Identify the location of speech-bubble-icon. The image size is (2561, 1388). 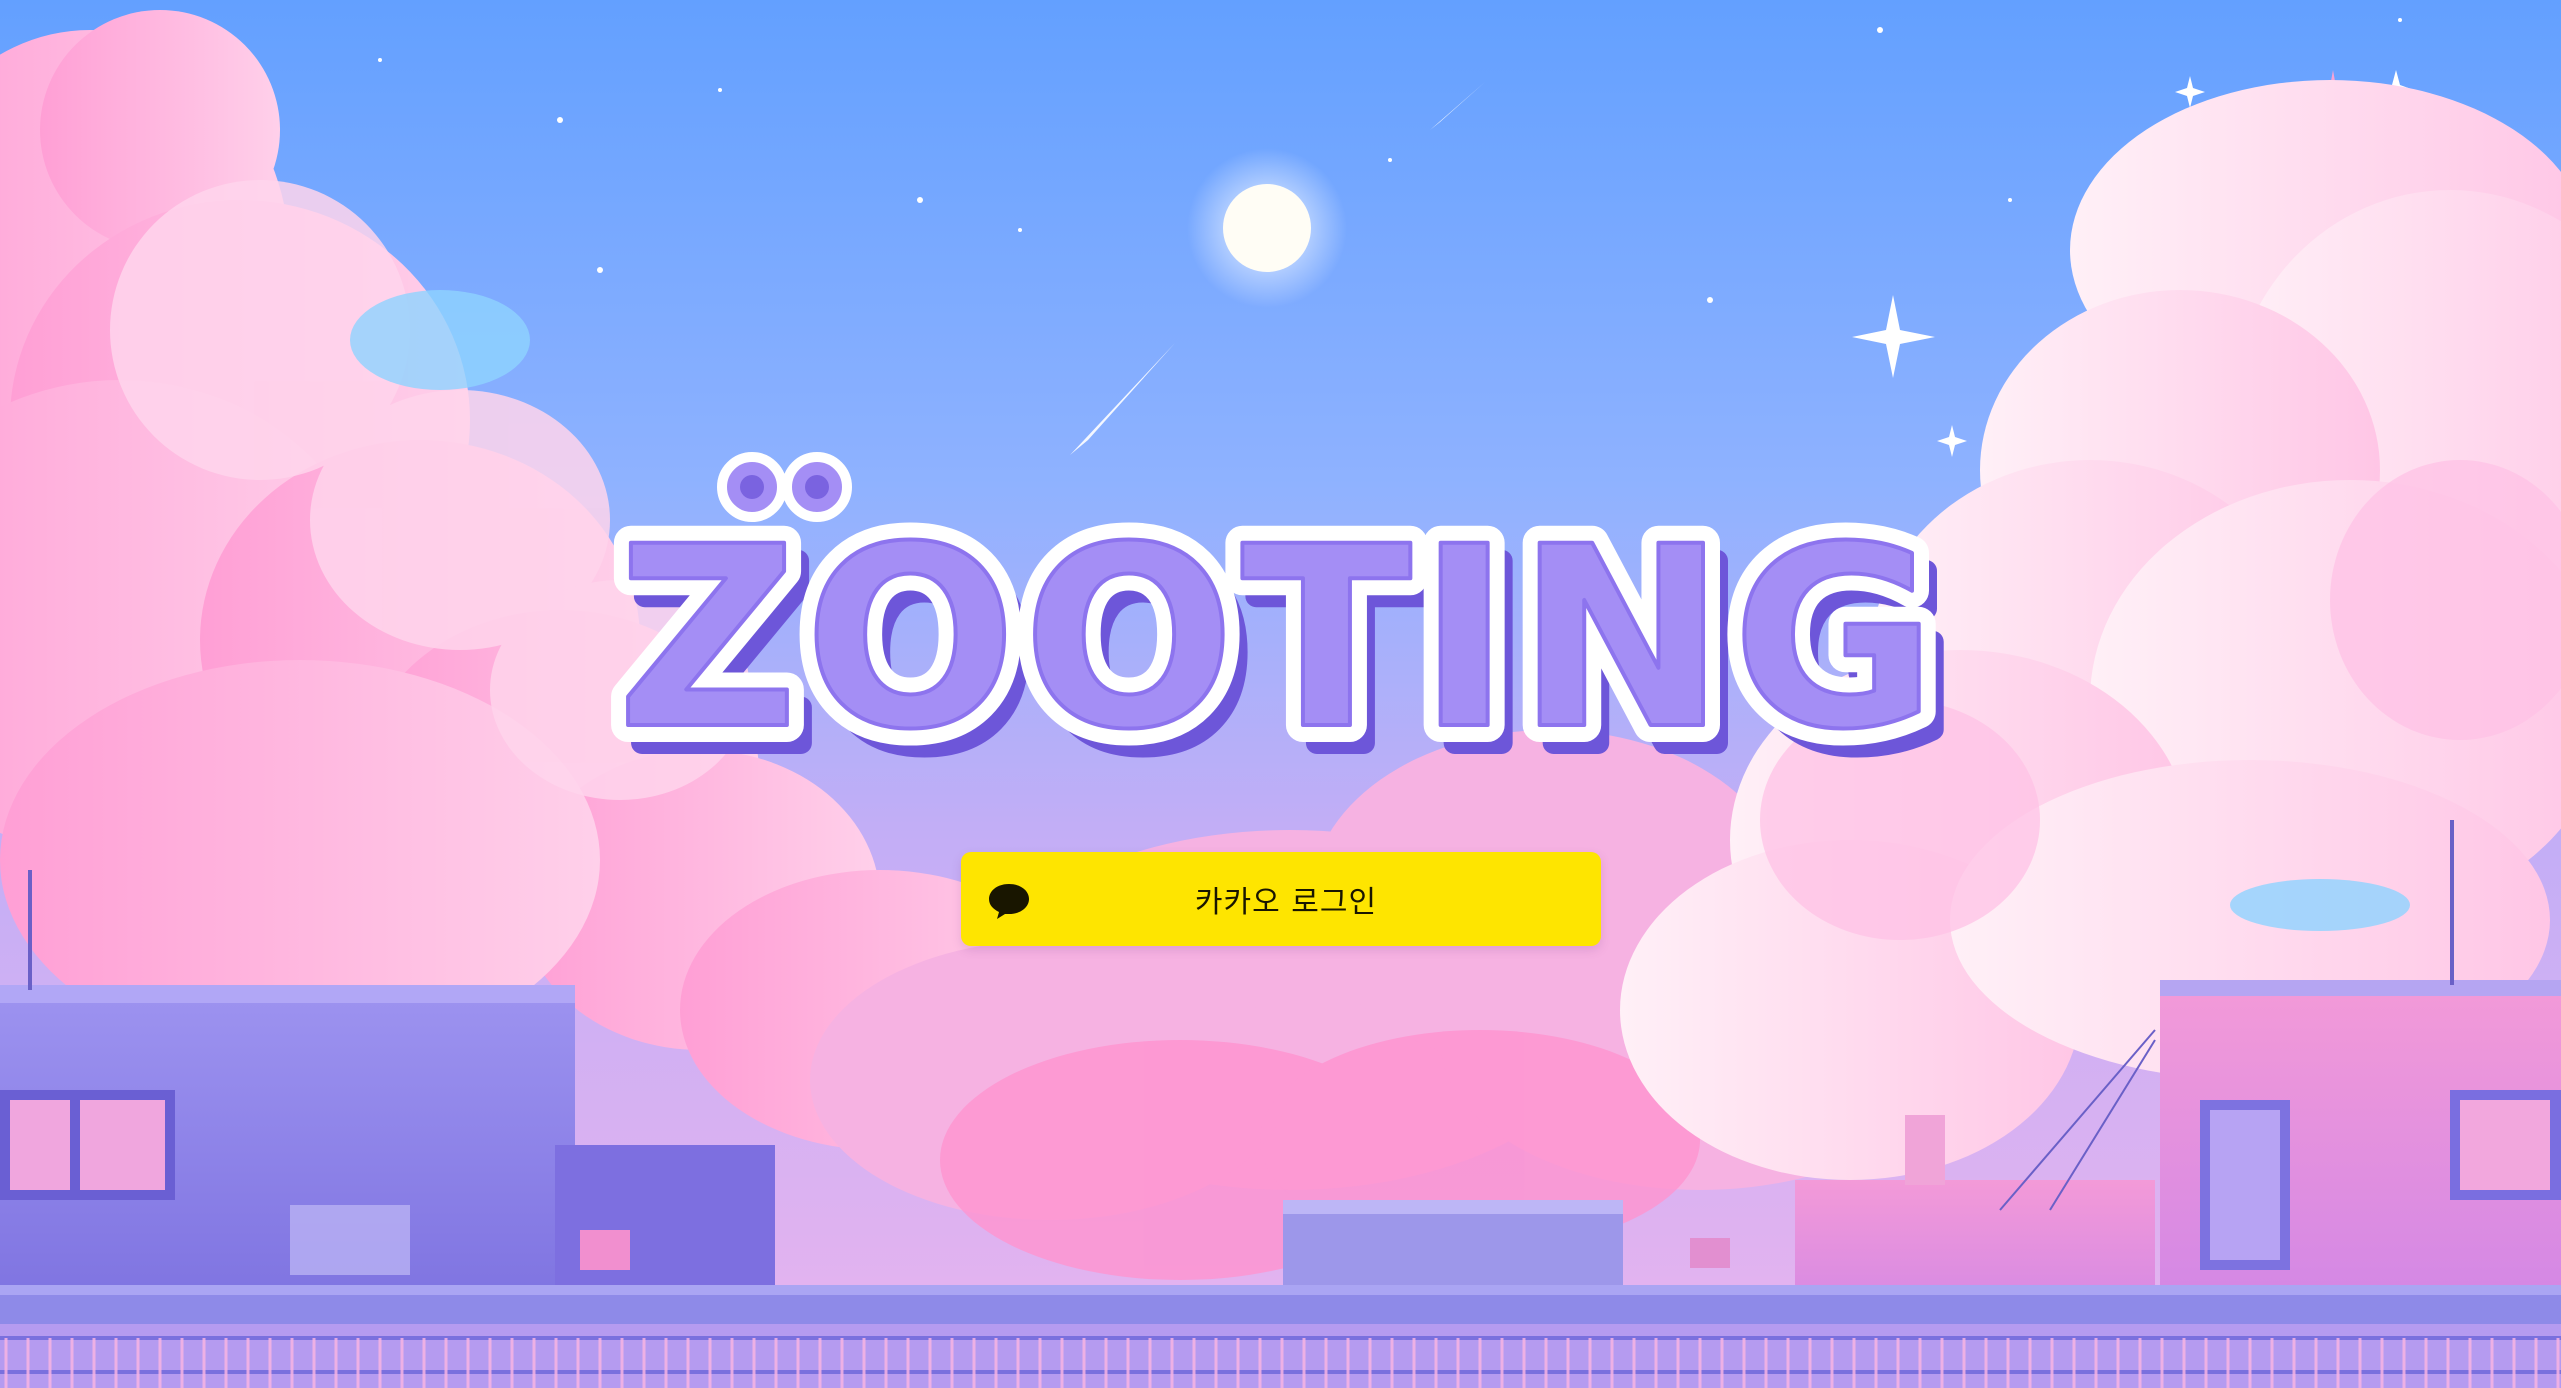
(1009, 901).